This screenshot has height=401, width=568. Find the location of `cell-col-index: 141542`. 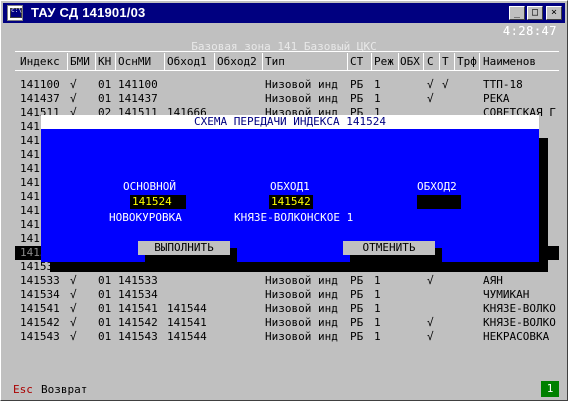

cell-col-index: 141542 is located at coordinates (40, 322).